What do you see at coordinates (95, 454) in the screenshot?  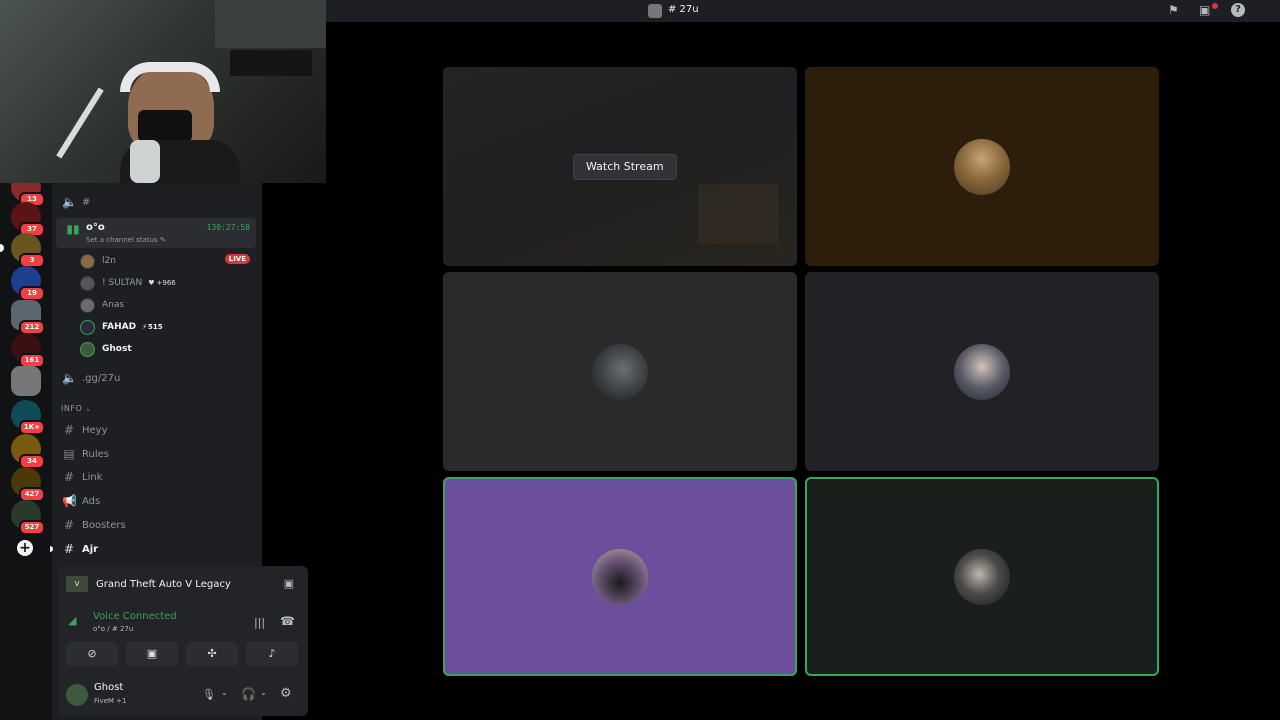 I see `channel-name: Rules` at bounding box center [95, 454].